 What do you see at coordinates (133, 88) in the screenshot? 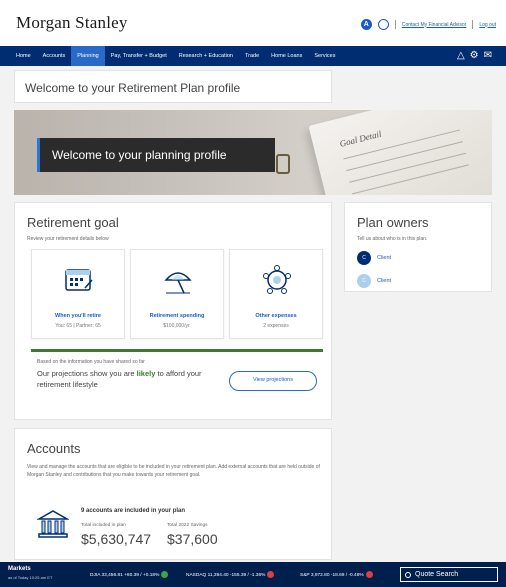
I see `page-title: Welcome to your Retirement Plan profile` at bounding box center [133, 88].